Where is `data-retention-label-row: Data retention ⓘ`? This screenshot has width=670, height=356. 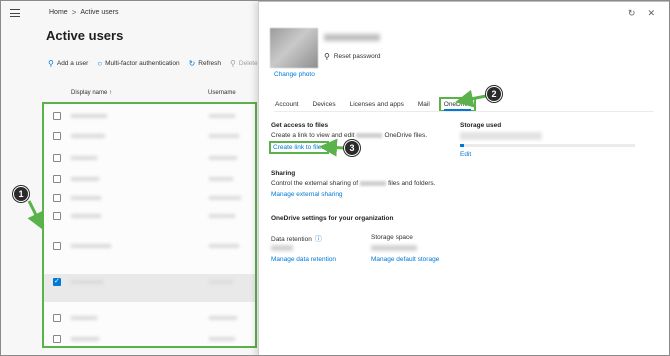 data-retention-label-row: Data retention ⓘ is located at coordinates (296, 239).